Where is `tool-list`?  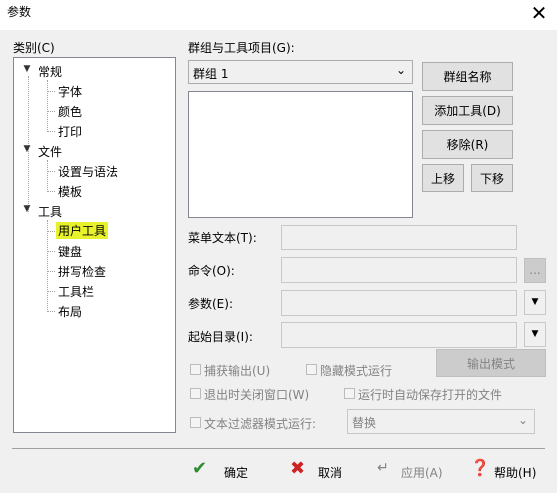 tool-list is located at coordinates (300, 154).